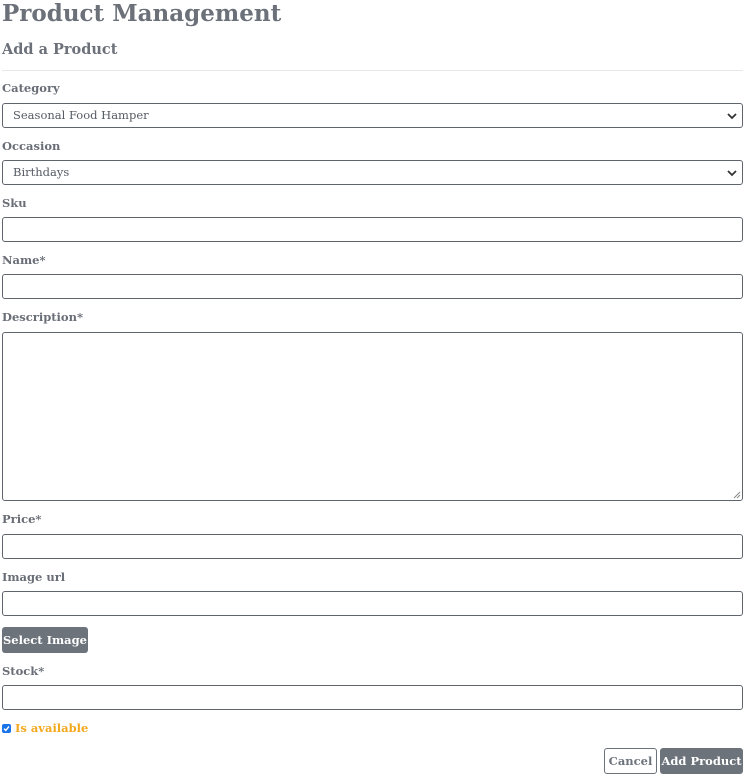  What do you see at coordinates (41, 172) in the screenshot?
I see `occasion-selected-value: Birthdays` at bounding box center [41, 172].